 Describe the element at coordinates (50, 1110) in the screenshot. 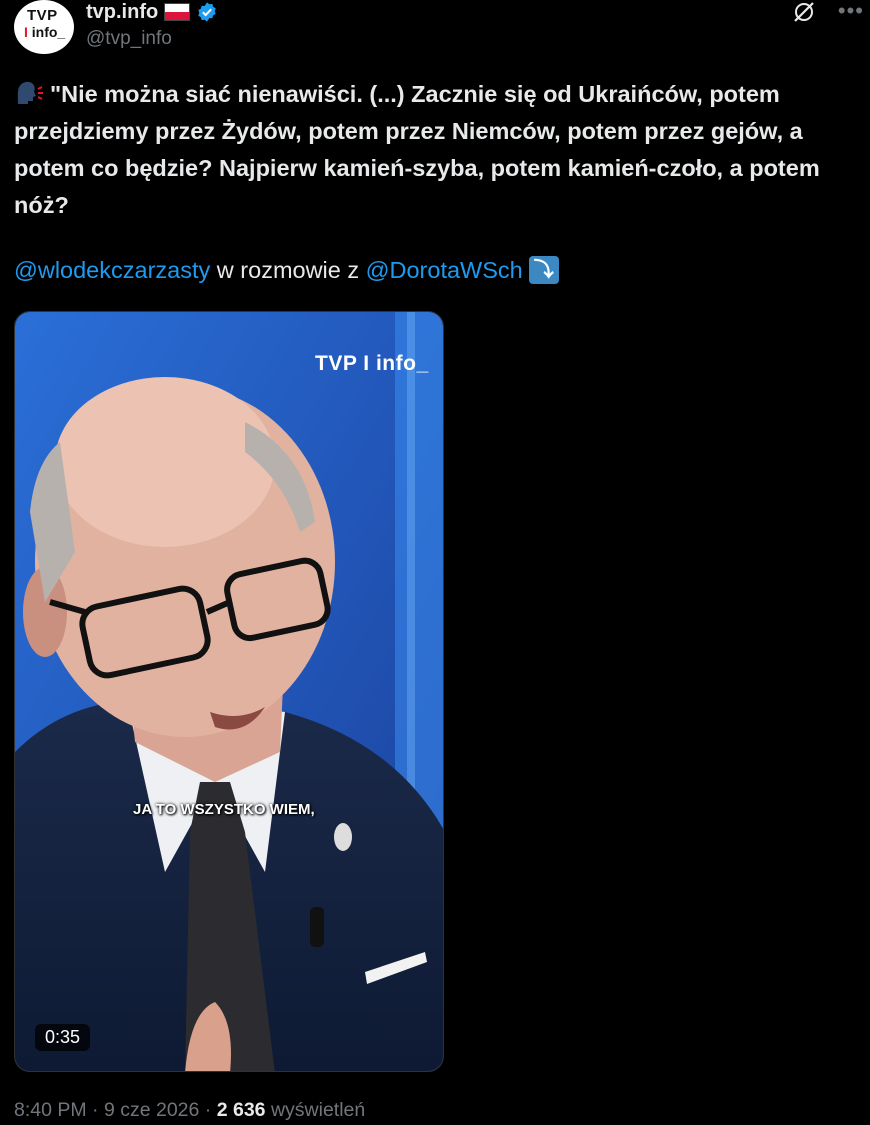

I see `post-time: 8:40 PM` at that location.